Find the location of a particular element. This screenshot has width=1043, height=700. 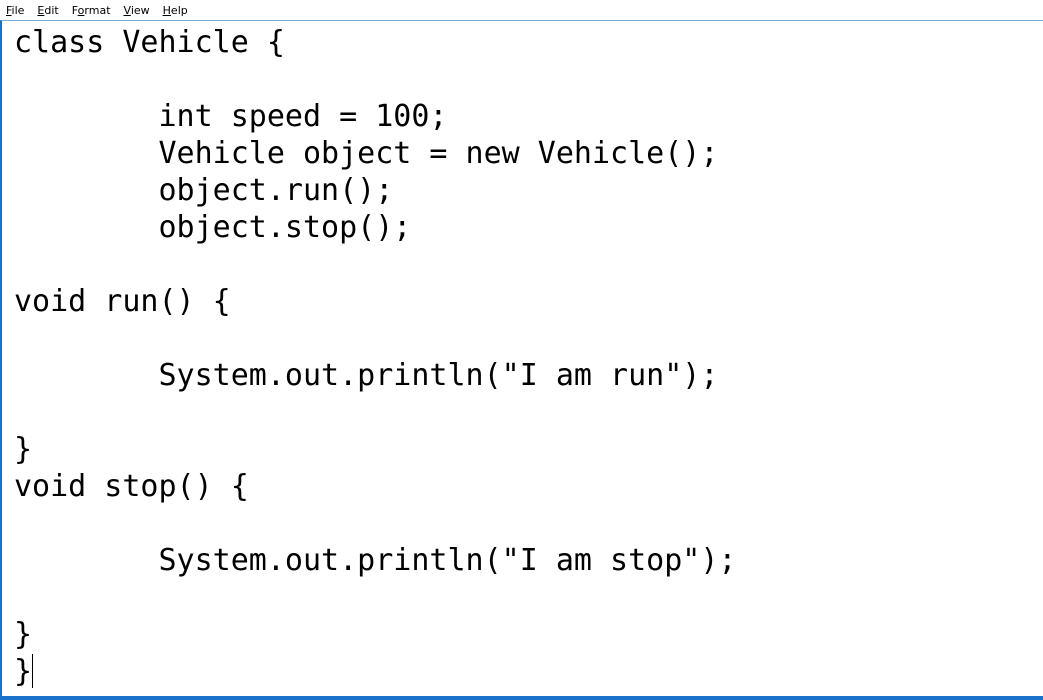

menu-help: Help is located at coordinates (175, 10).